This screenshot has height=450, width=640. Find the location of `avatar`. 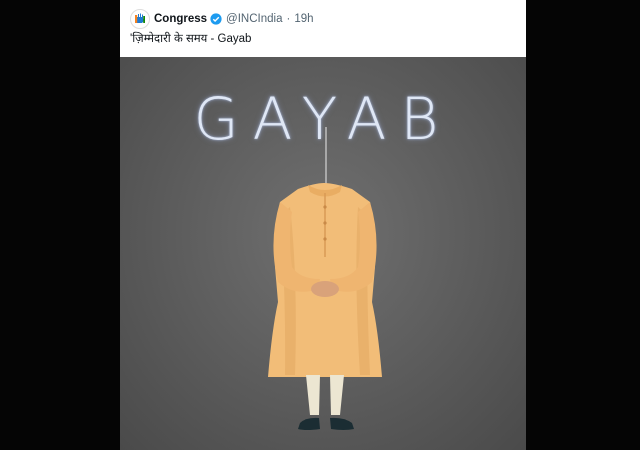

avatar is located at coordinates (140, 19).